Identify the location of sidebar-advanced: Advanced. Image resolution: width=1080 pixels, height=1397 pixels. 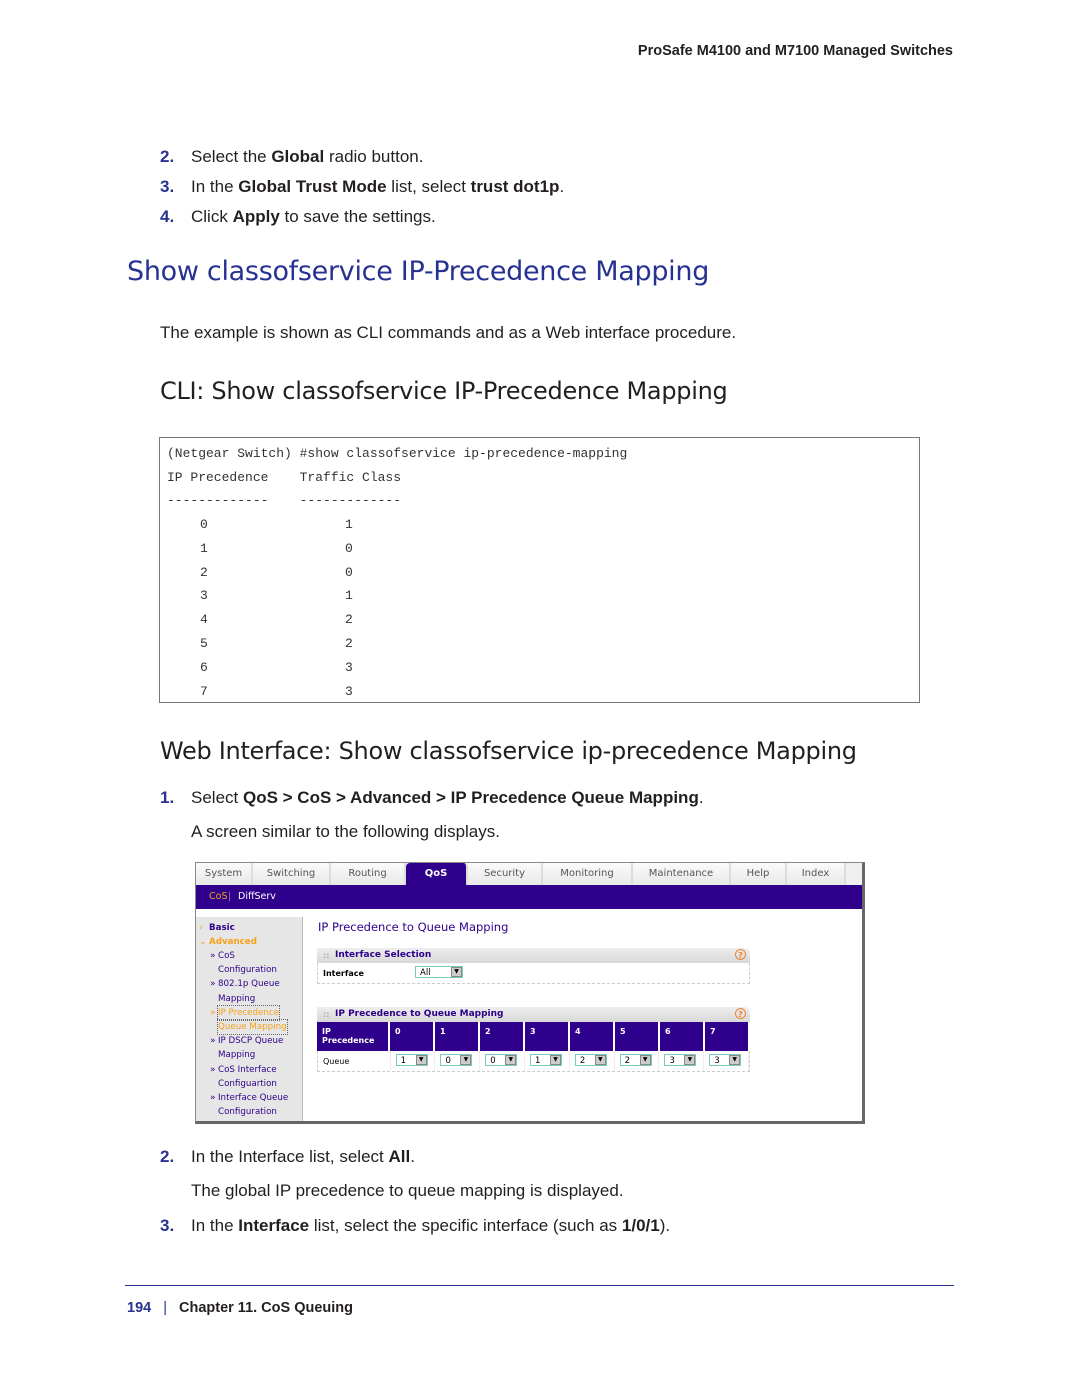
(233, 942).